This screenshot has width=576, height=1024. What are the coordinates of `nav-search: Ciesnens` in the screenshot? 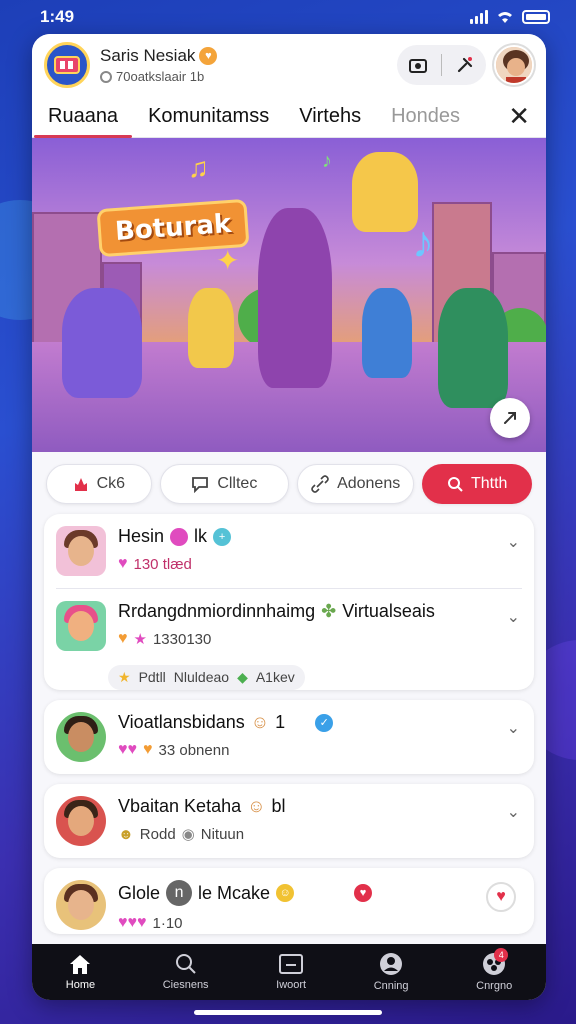 It's located at (186, 972).